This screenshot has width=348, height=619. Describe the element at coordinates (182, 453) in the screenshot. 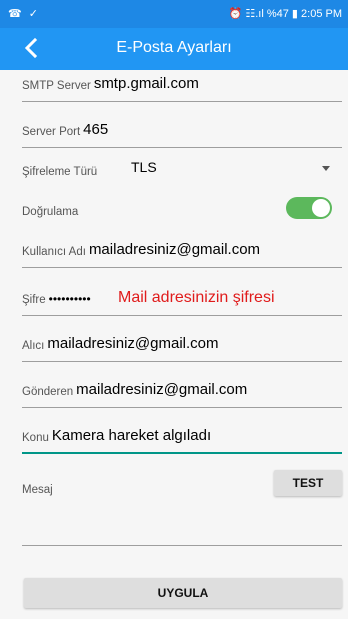

I see `subject-underline` at that location.